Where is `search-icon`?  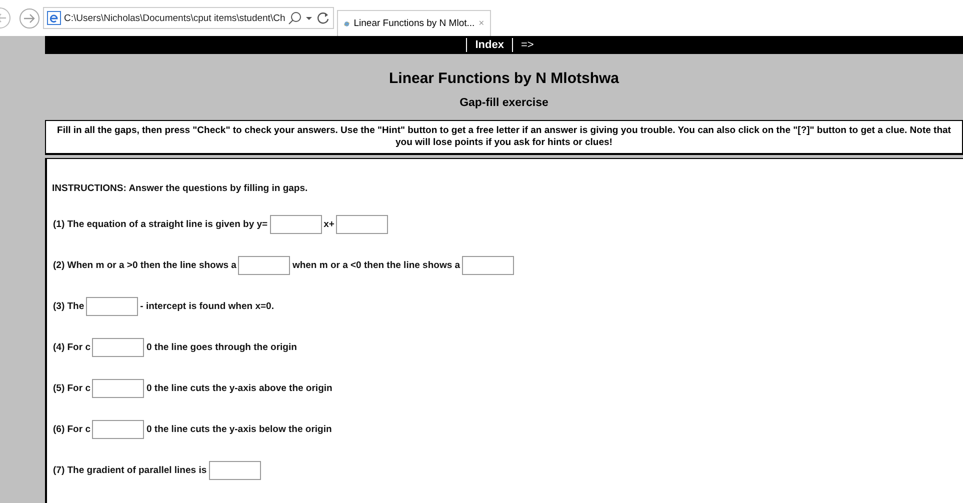 search-icon is located at coordinates (295, 18).